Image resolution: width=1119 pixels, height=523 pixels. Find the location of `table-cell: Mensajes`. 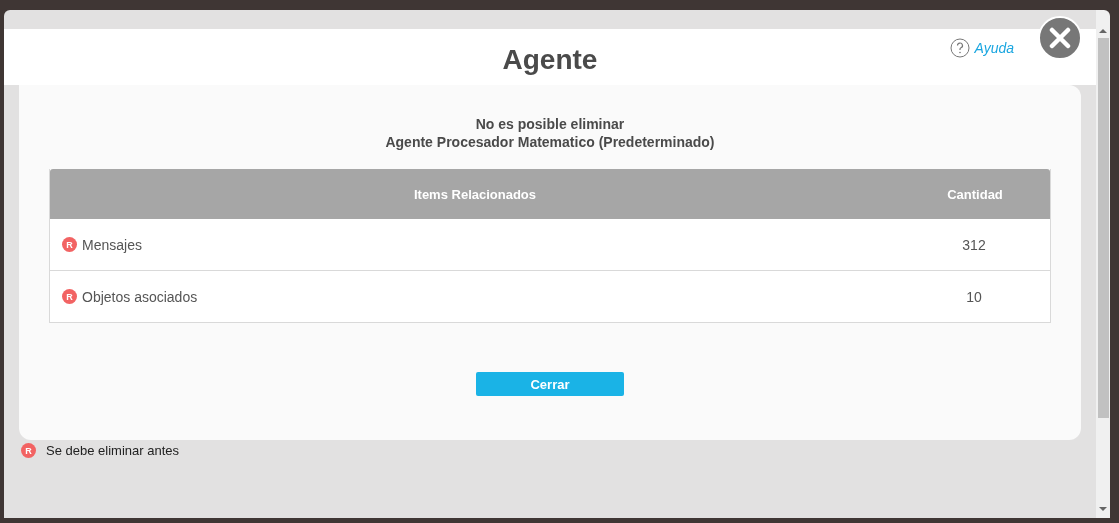

table-cell: Mensajes is located at coordinates (112, 244).